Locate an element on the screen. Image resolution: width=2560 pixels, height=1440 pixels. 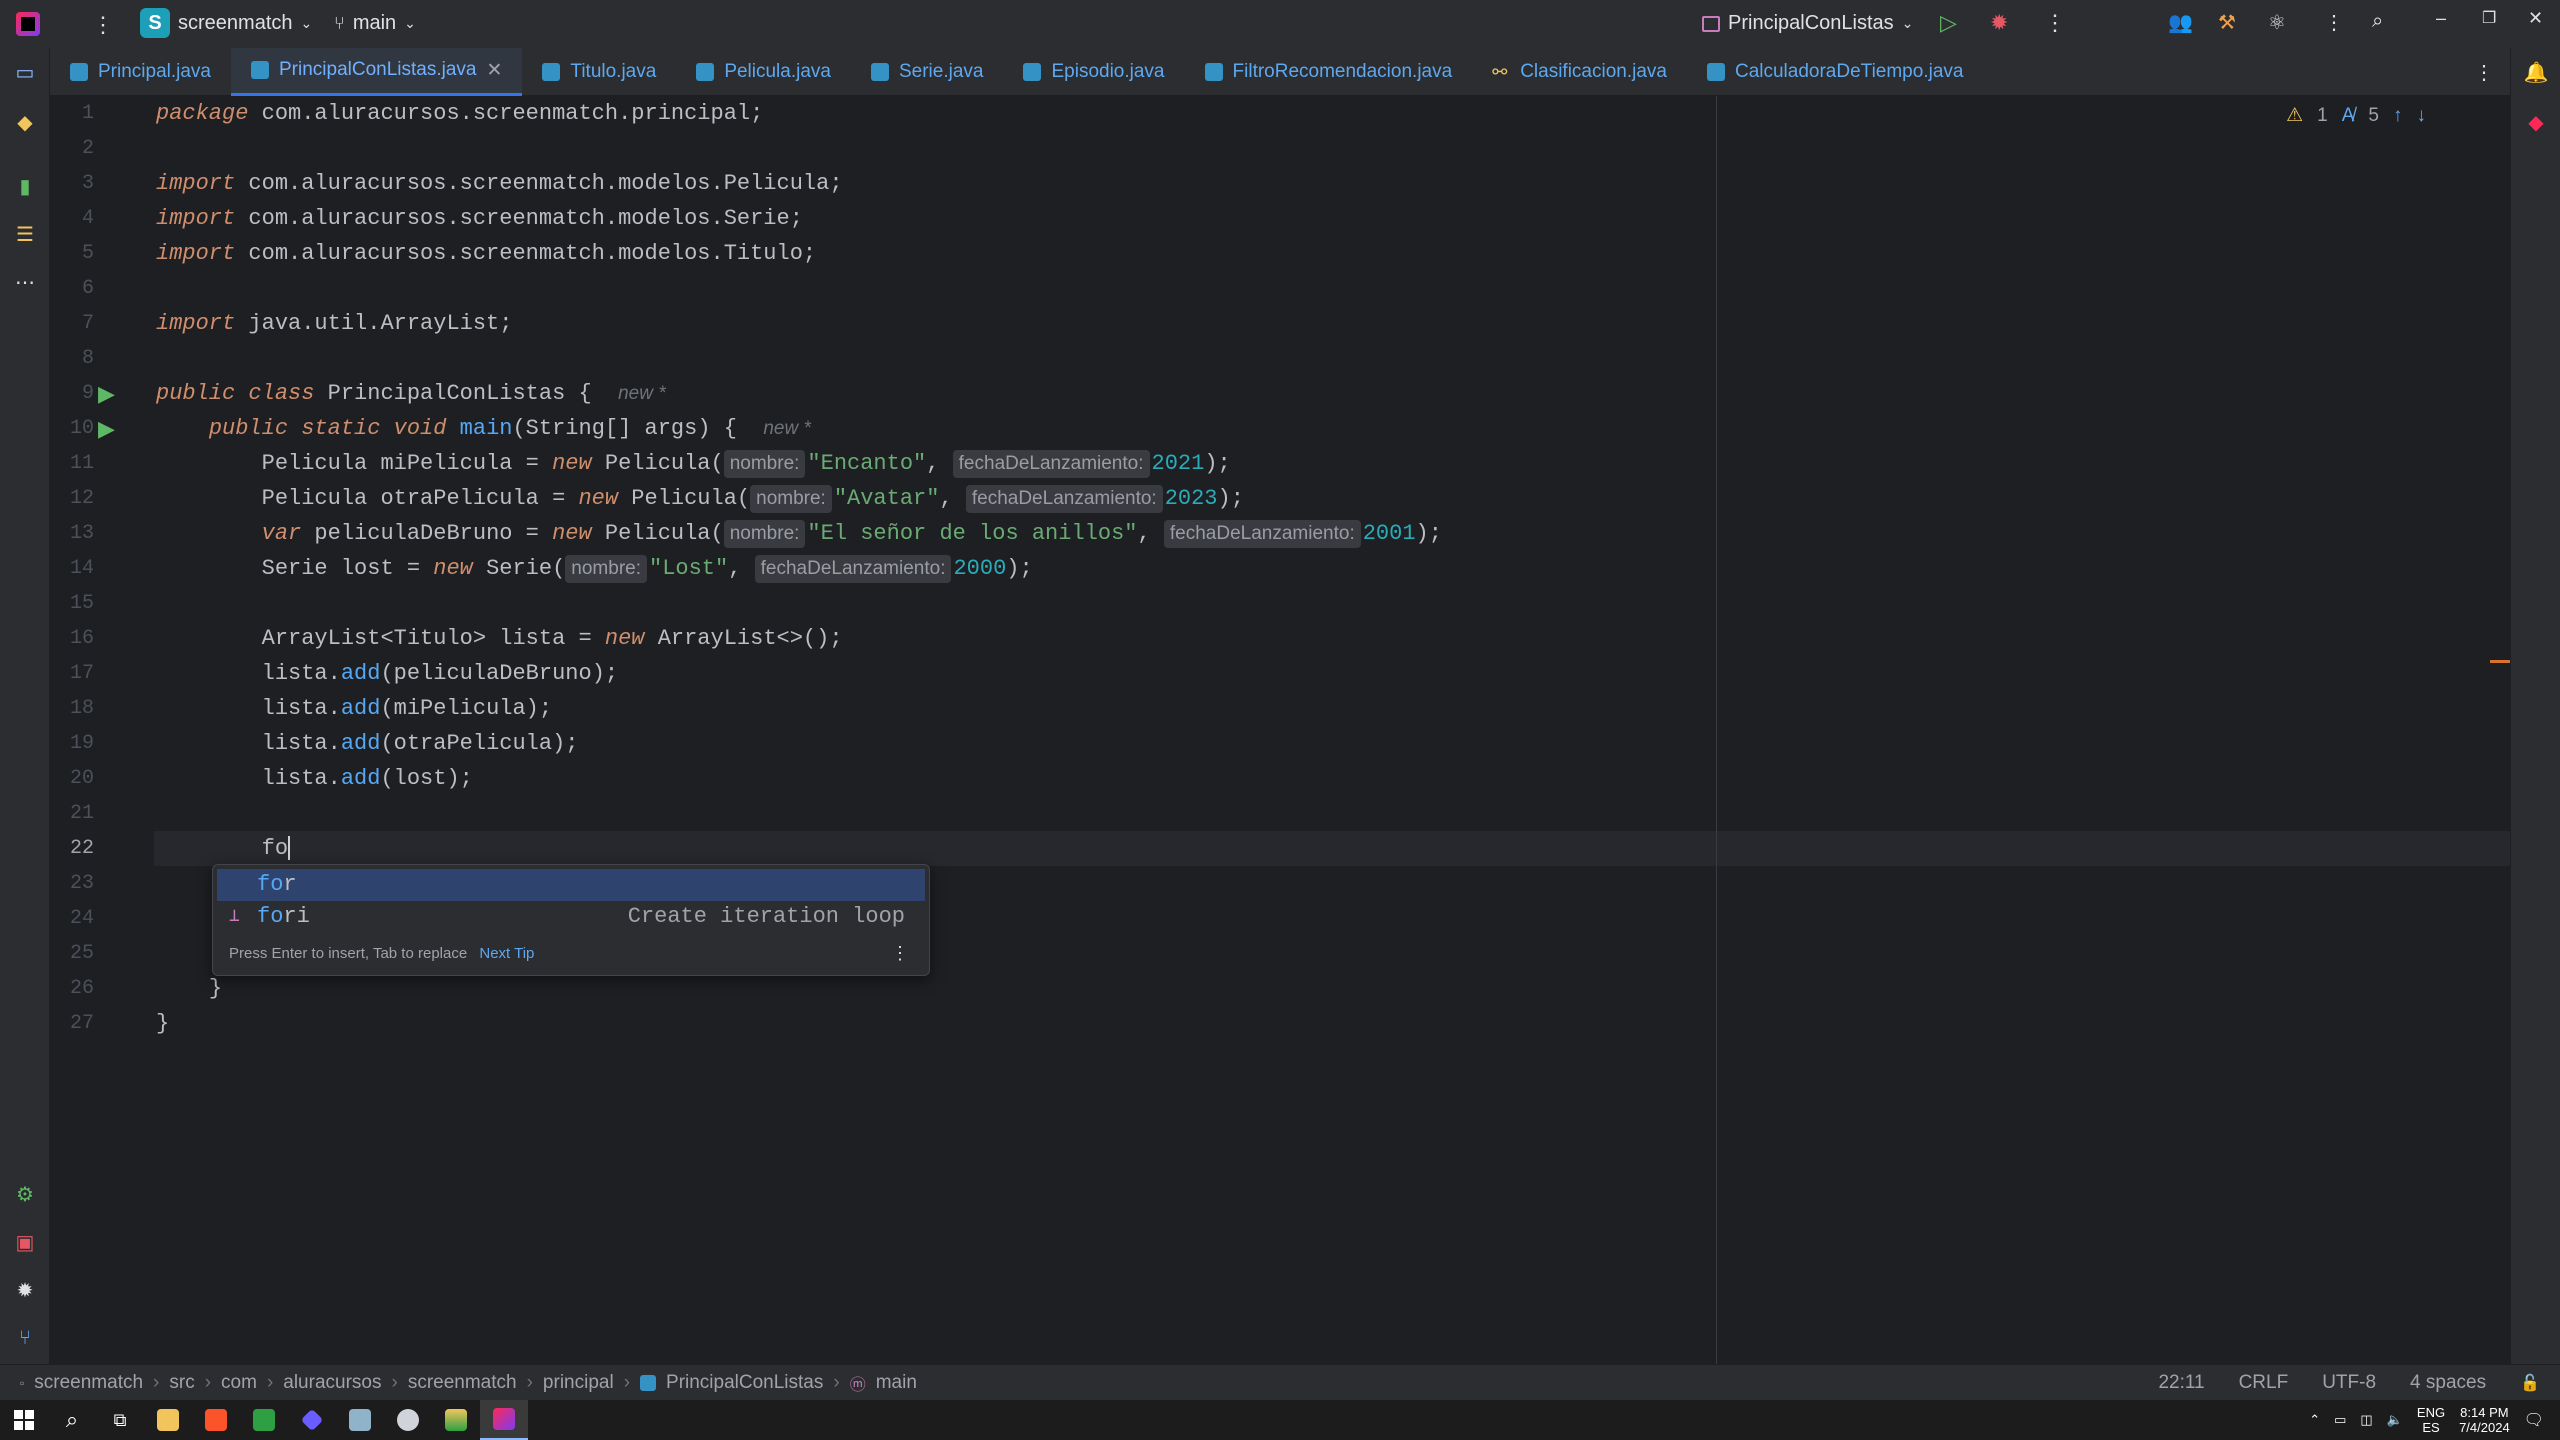
chevron-up-icon: ⌃ is located at coordinates (2314, 1420).